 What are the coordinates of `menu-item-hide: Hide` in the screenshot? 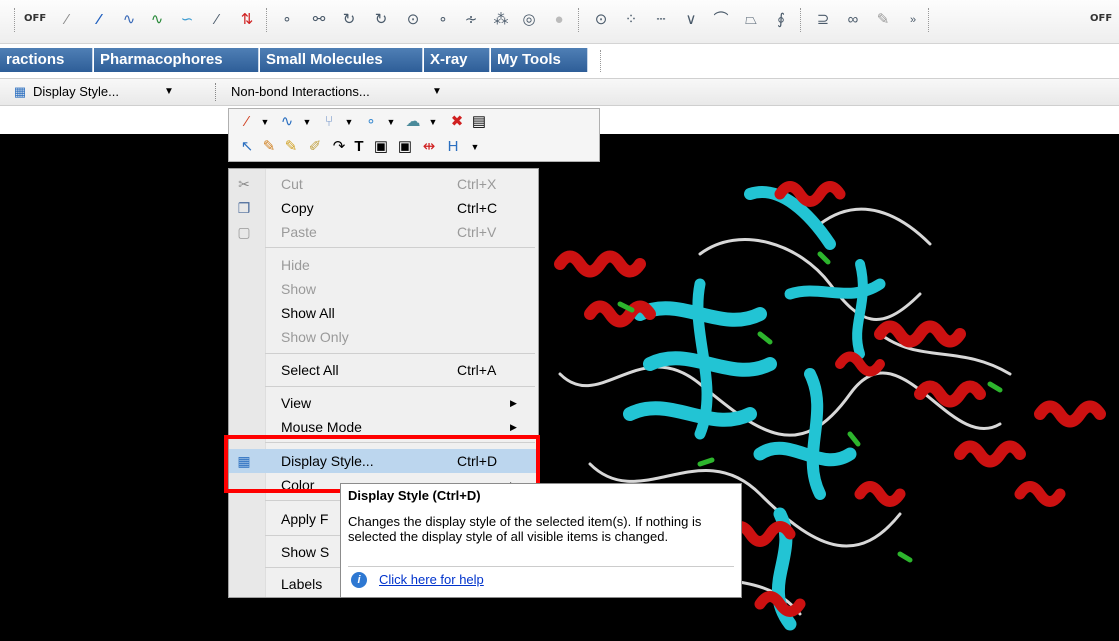 It's located at (383, 265).